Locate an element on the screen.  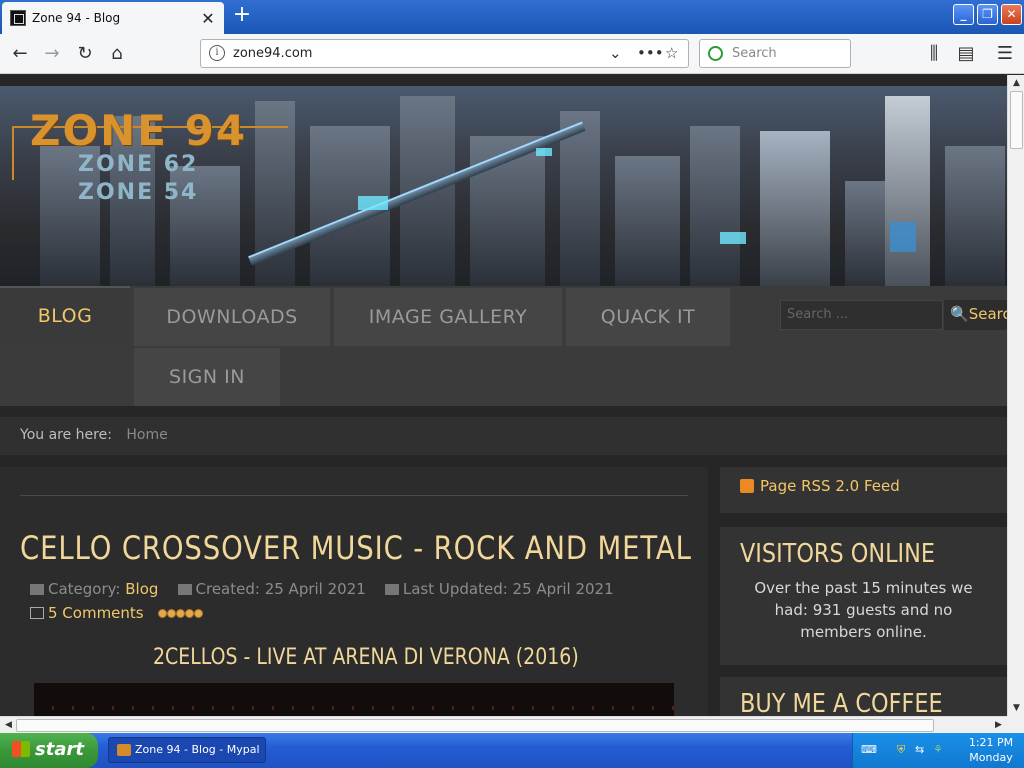
sidebar-toggle-icon: ▤ is located at coordinates (966, 54).